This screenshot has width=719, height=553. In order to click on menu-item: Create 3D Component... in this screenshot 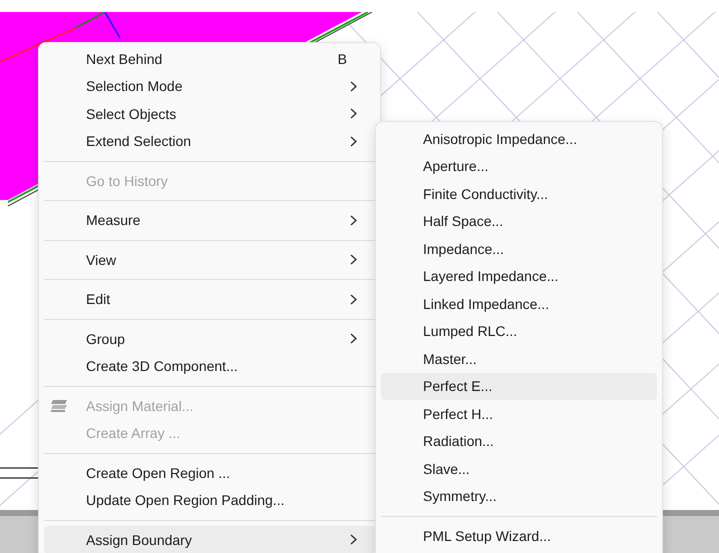, I will do `click(209, 366)`.